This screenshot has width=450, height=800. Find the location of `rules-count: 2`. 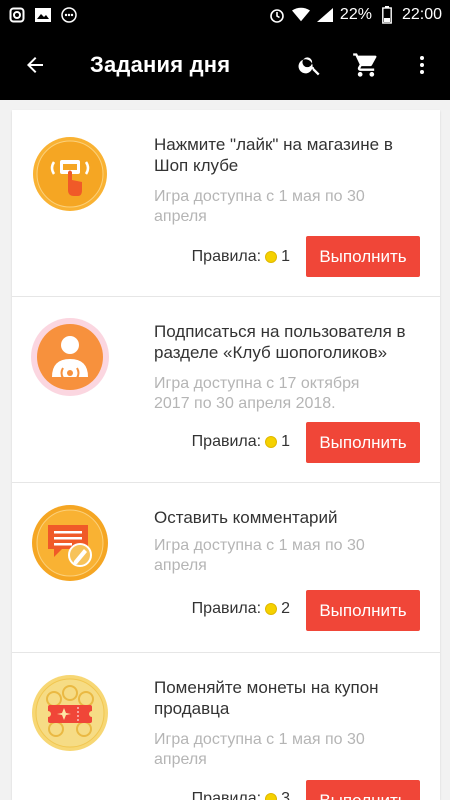

rules-count: 2 is located at coordinates (285, 608).